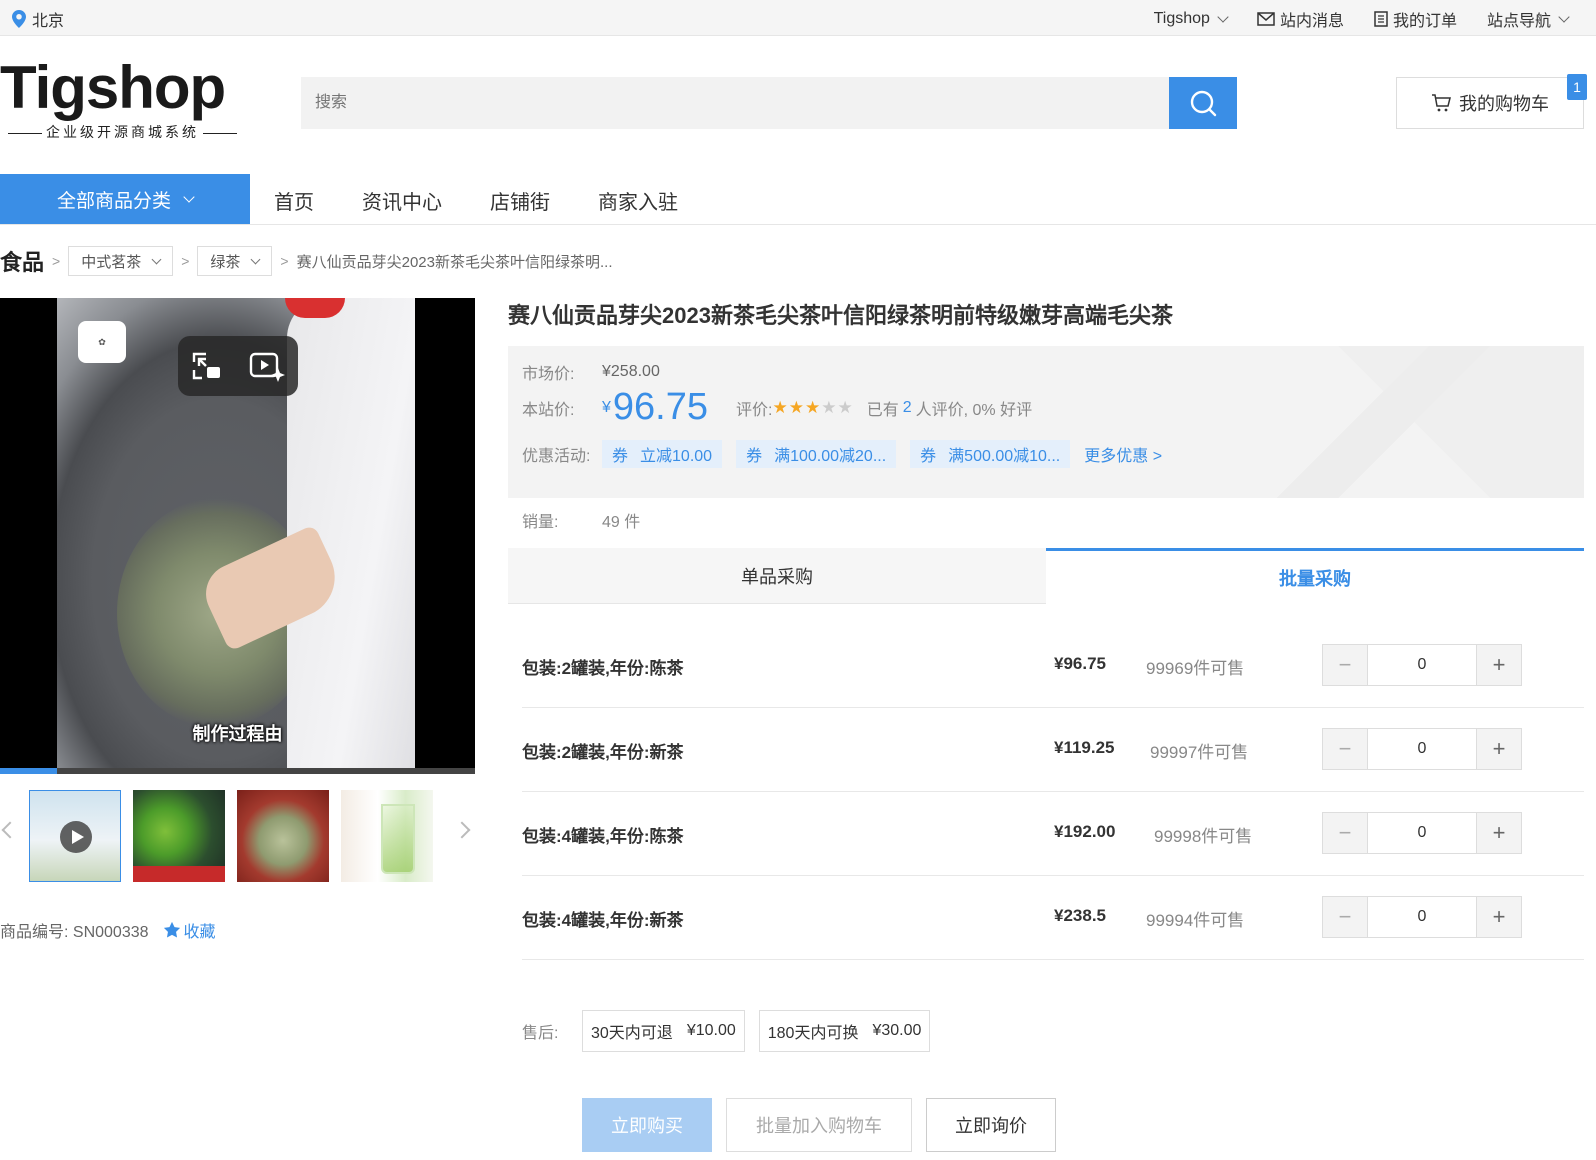  Describe the element at coordinates (402, 200) in the screenshot. I see `nav-news: 资讯中心` at that location.